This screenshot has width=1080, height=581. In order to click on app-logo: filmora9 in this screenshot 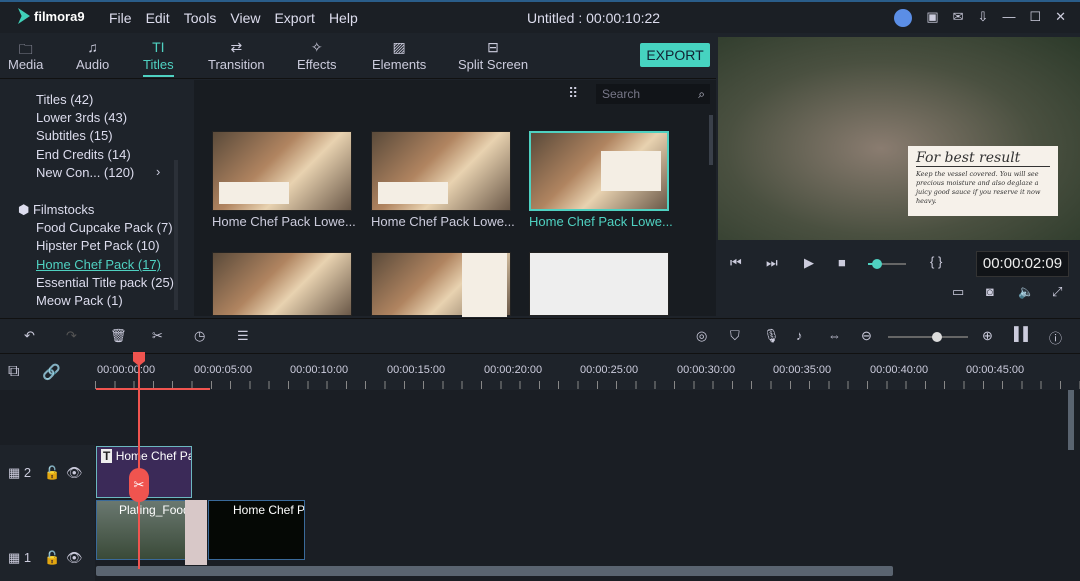, I will do `click(51, 16)`.